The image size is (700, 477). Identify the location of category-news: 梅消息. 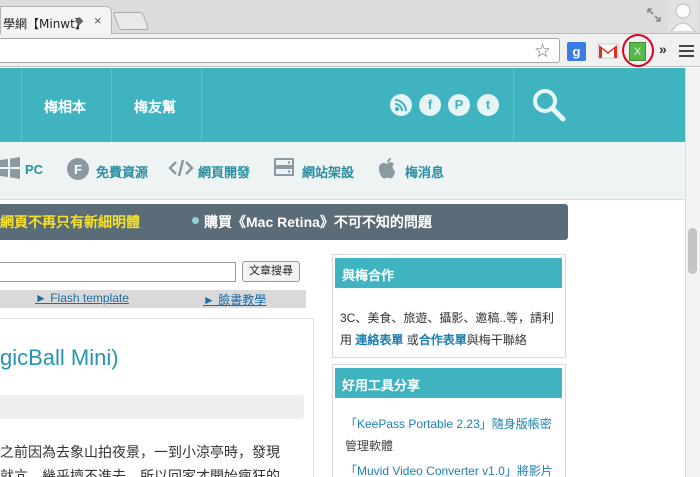
(424, 171).